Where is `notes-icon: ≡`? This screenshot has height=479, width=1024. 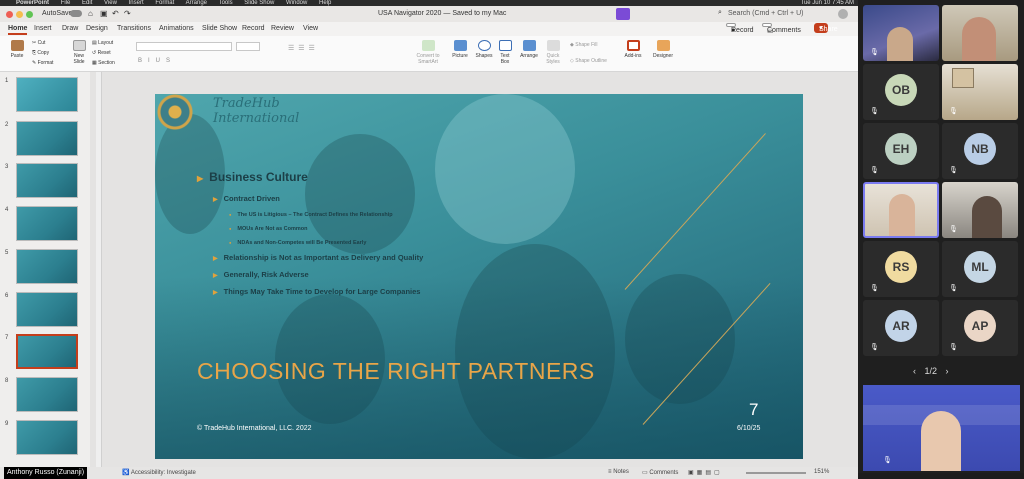 notes-icon: ≡ is located at coordinates (610, 472).